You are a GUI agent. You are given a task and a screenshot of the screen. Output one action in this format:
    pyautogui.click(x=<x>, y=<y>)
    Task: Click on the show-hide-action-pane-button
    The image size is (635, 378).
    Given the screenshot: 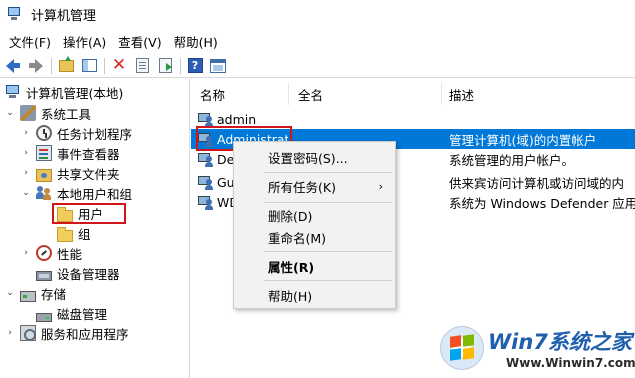 What is the action you would take?
    pyautogui.click(x=218, y=66)
    